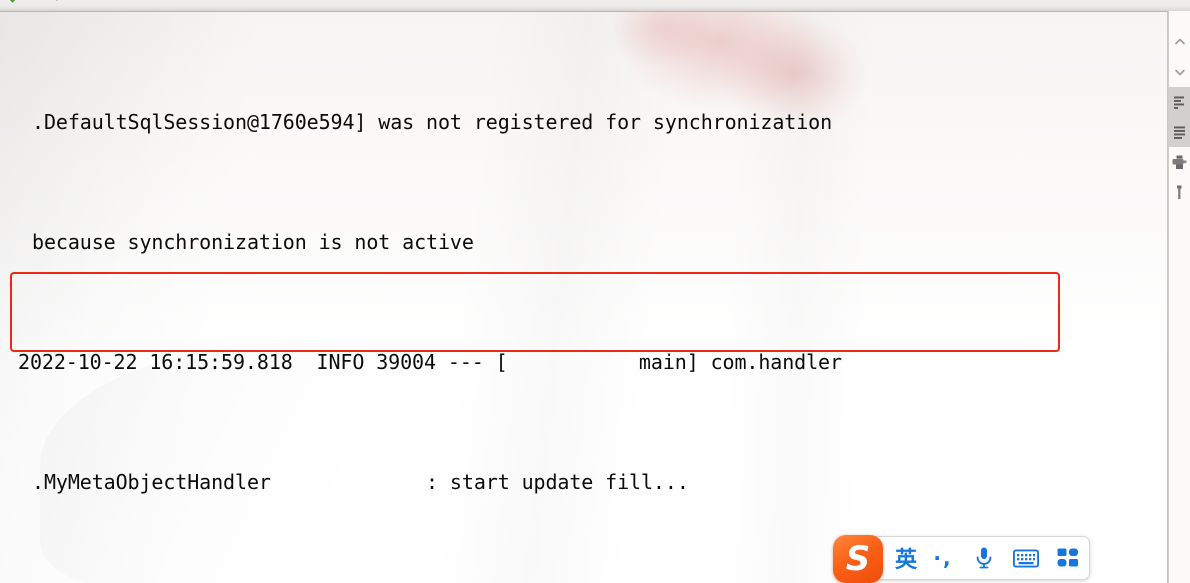 This screenshot has height=583, width=1190. What do you see at coordinates (1026, 558) in the screenshot?
I see `keyboard-icon` at bounding box center [1026, 558].